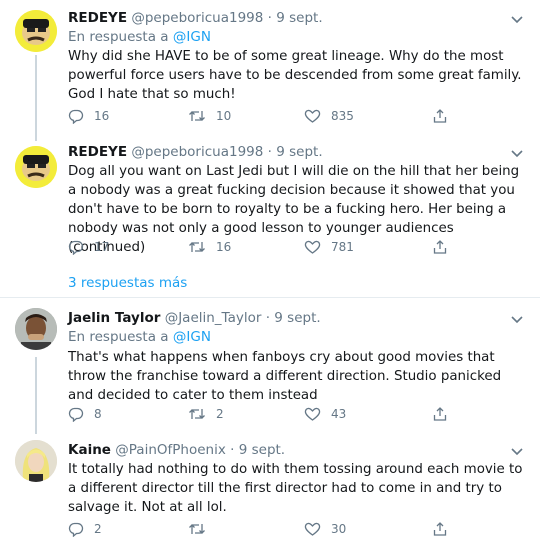  What do you see at coordinates (325, 529) in the screenshot?
I see `like-button: 30` at bounding box center [325, 529].